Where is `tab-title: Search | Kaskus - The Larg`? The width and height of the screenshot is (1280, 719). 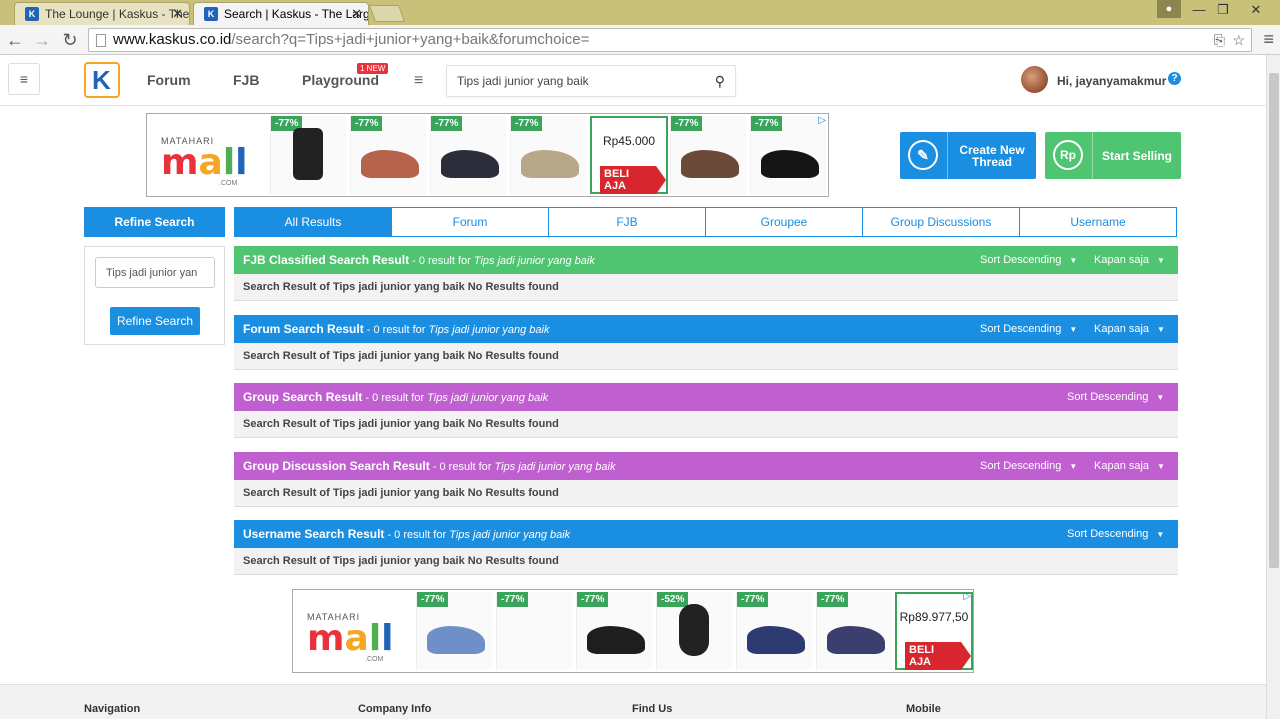 tab-title: Search | Kaskus - The Larg is located at coordinates (296, 14).